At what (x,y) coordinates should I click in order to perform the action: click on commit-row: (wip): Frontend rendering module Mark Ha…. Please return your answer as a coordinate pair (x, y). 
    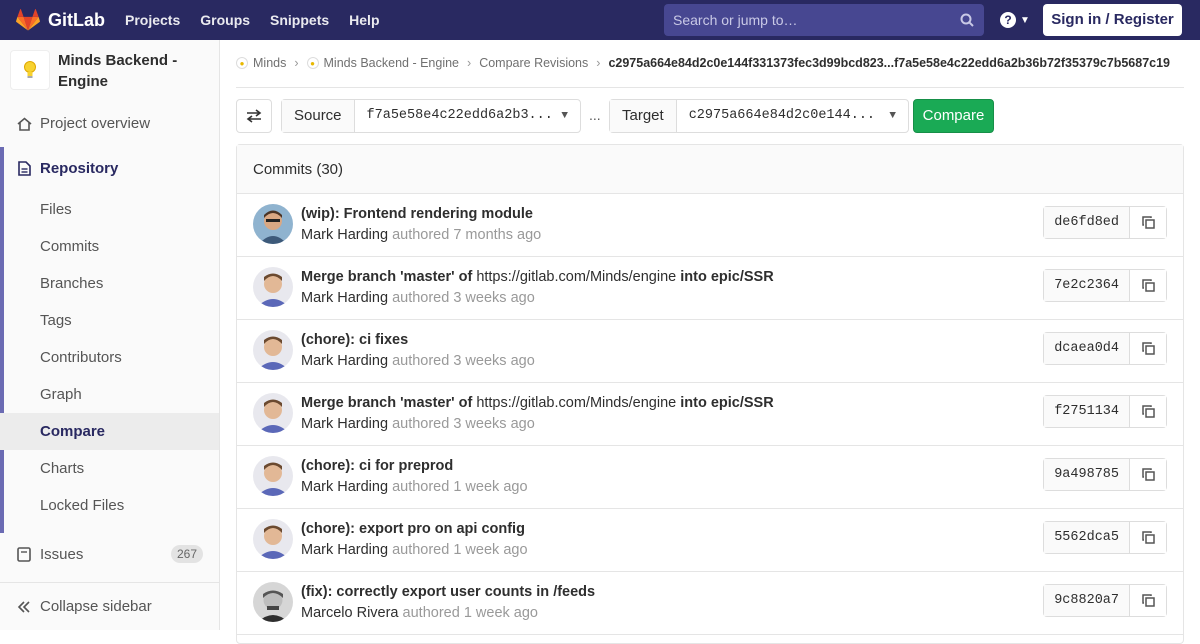
    Looking at the image, I should click on (710, 225).